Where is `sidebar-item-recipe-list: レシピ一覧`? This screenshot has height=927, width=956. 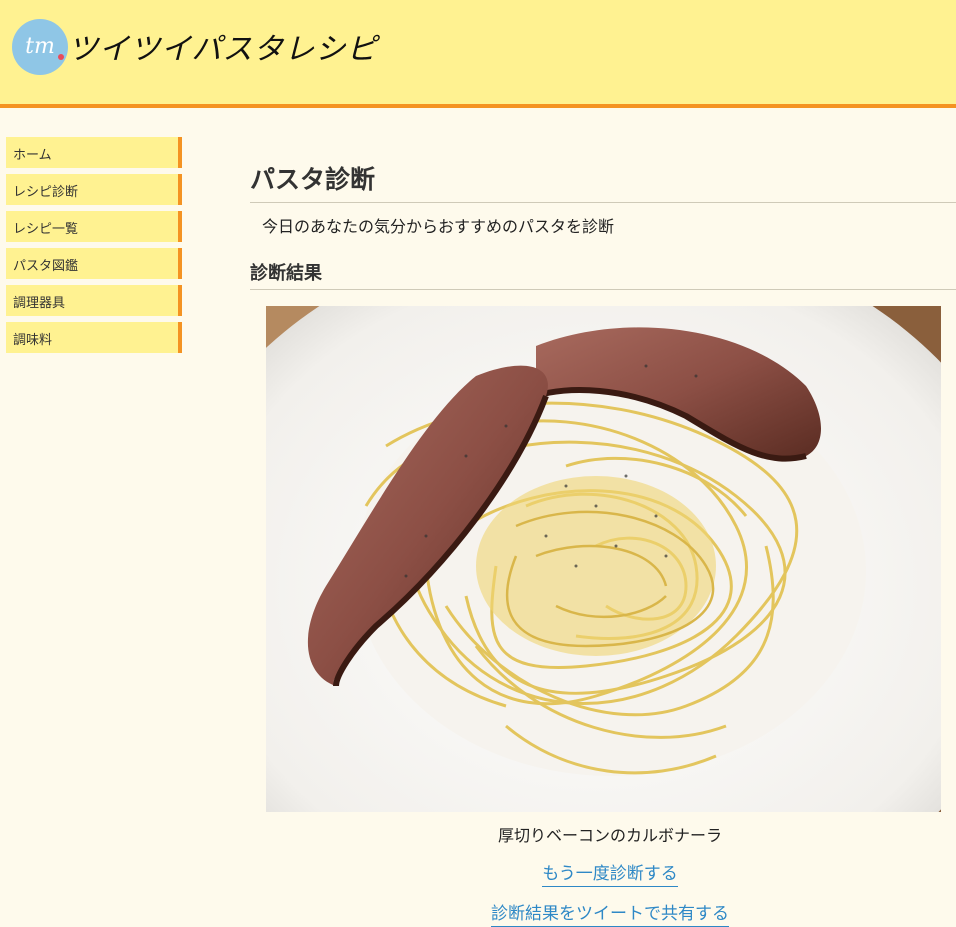 sidebar-item-recipe-list: レシピ一覧 is located at coordinates (94, 226).